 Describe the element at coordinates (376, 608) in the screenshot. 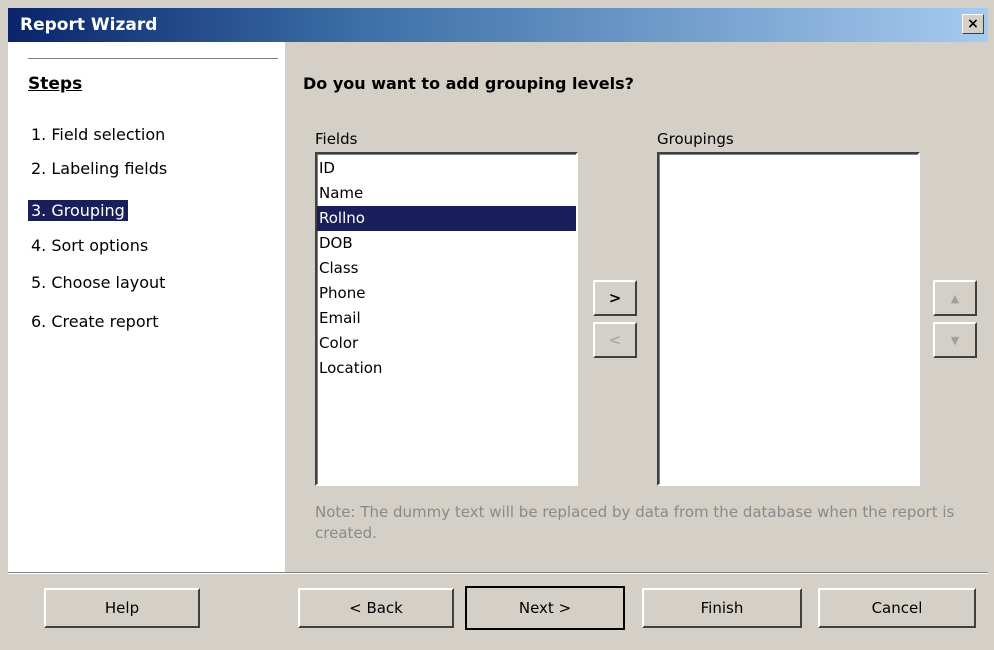

I see `back-button: < Back` at that location.